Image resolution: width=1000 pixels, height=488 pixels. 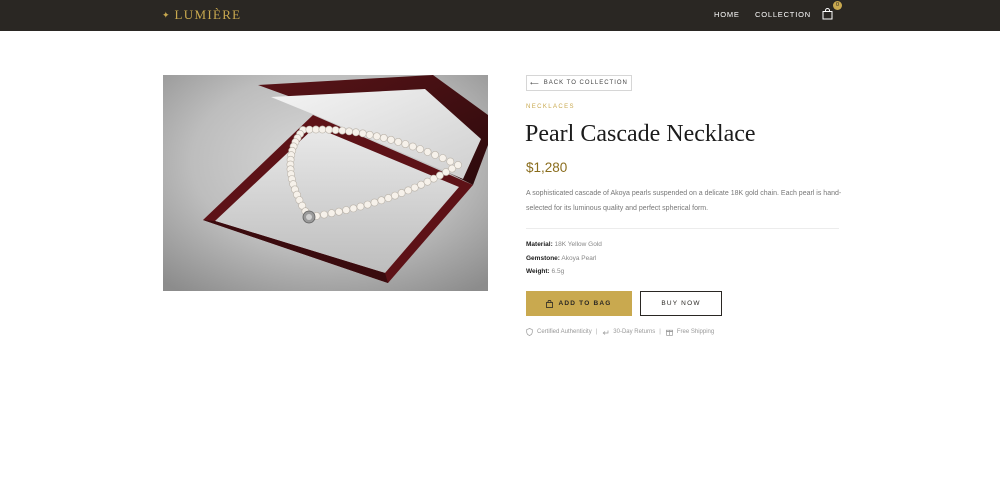 I want to click on spec-weight: Weight: 6.5g, so click(x=545, y=271).